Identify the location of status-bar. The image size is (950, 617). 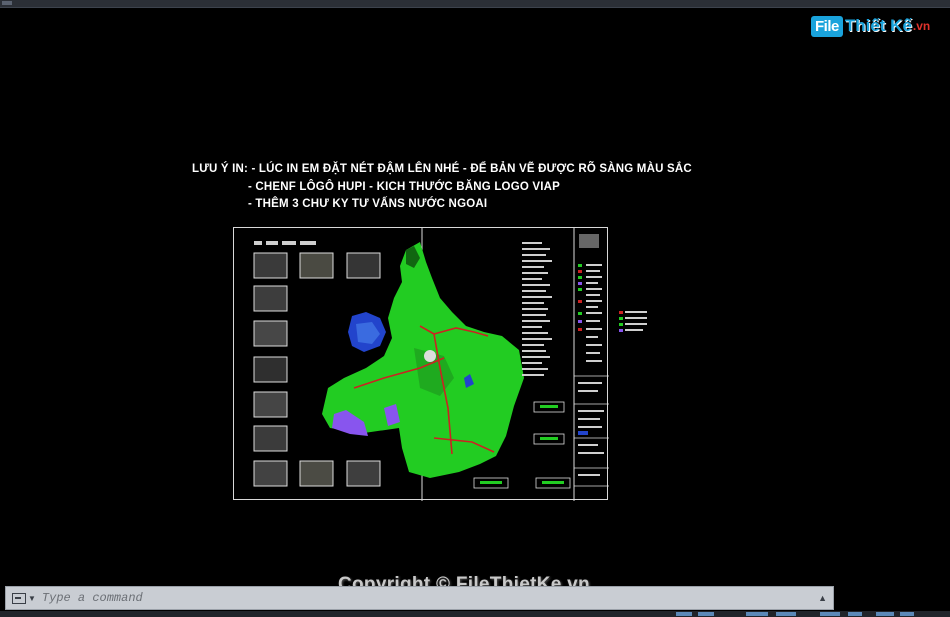
(475, 614).